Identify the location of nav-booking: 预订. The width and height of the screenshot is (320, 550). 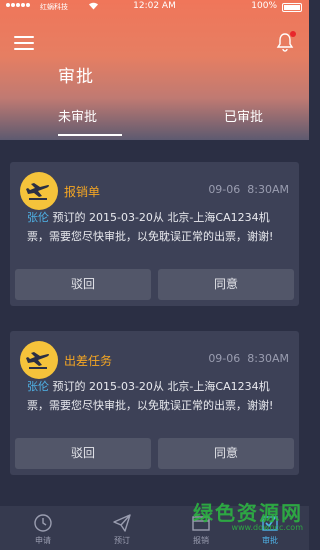
(122, 528).